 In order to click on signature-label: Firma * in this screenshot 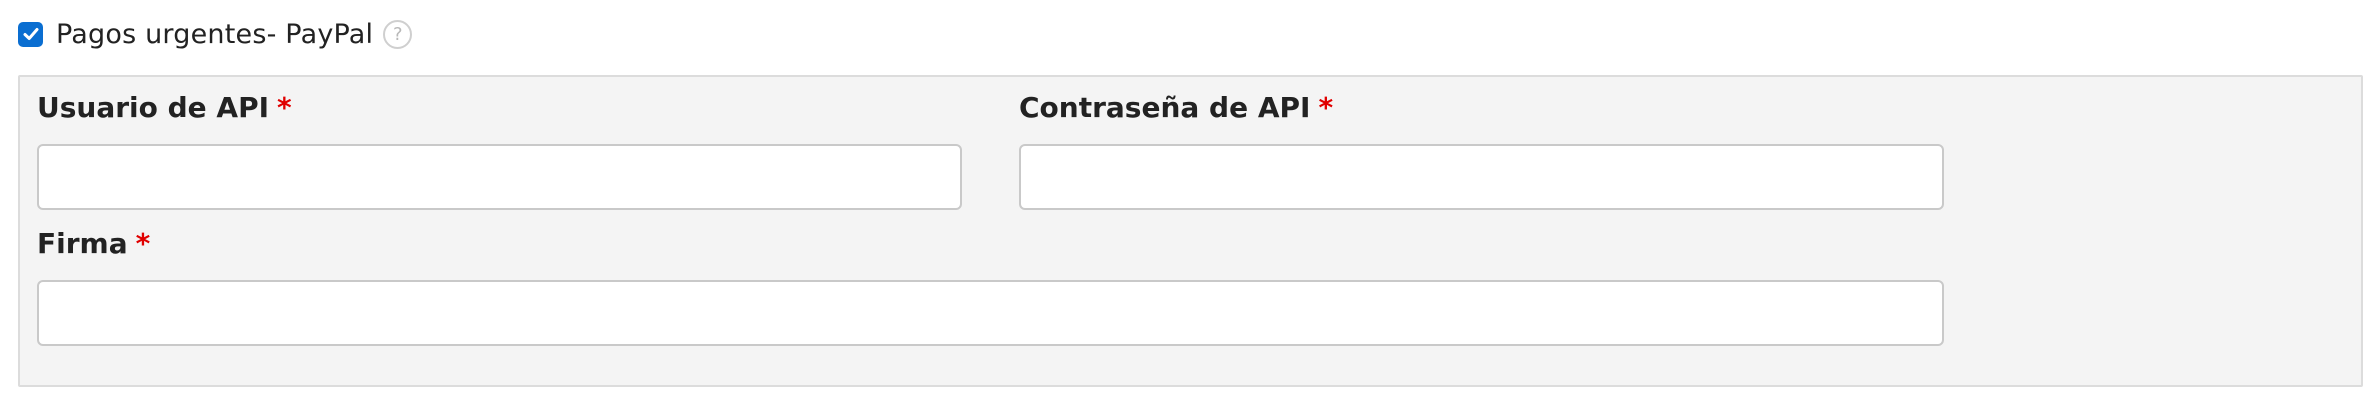, I will do `click(93, 243)`.